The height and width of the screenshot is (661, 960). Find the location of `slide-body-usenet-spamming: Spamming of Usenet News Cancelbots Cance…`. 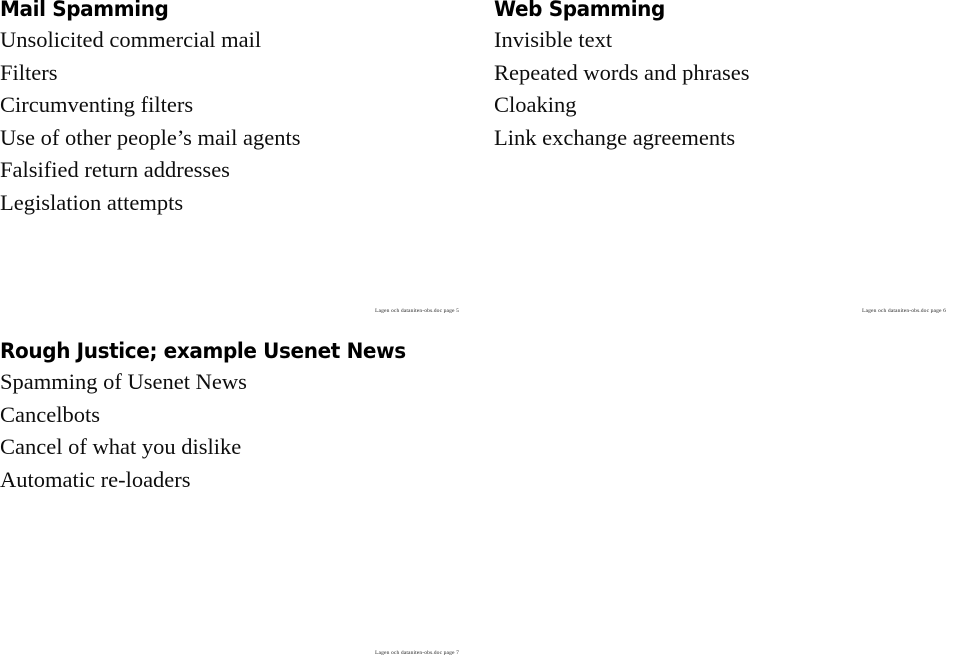

slide-body-usenet-spamming: Spamming of Usenet News Cancelbots Cance… is located at coordinates (235, 431).